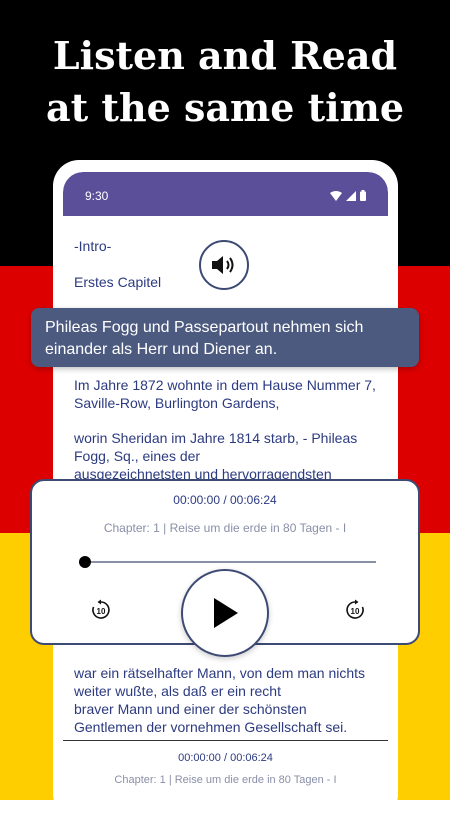 The image size is (450, 820). I want to click on signal-icon, so click(351, 195).